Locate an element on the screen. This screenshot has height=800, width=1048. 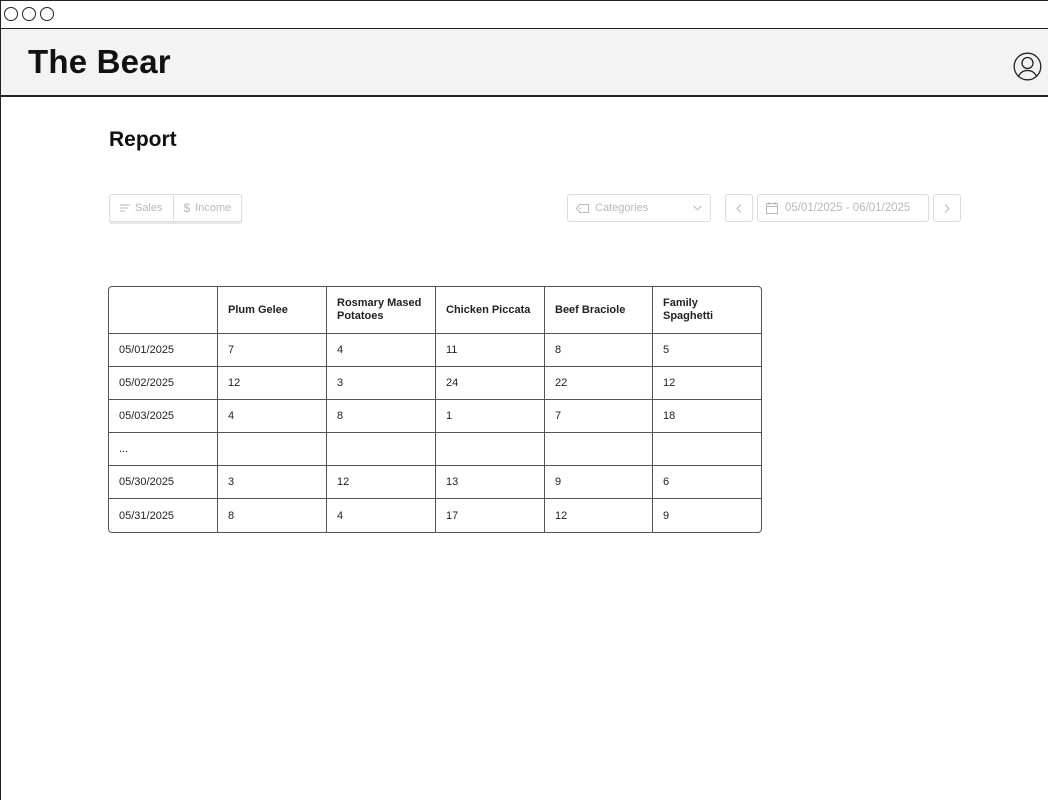
date-range-picker: 05/01/2025 - 06/01/2025 is located at coordinates (843, 208).